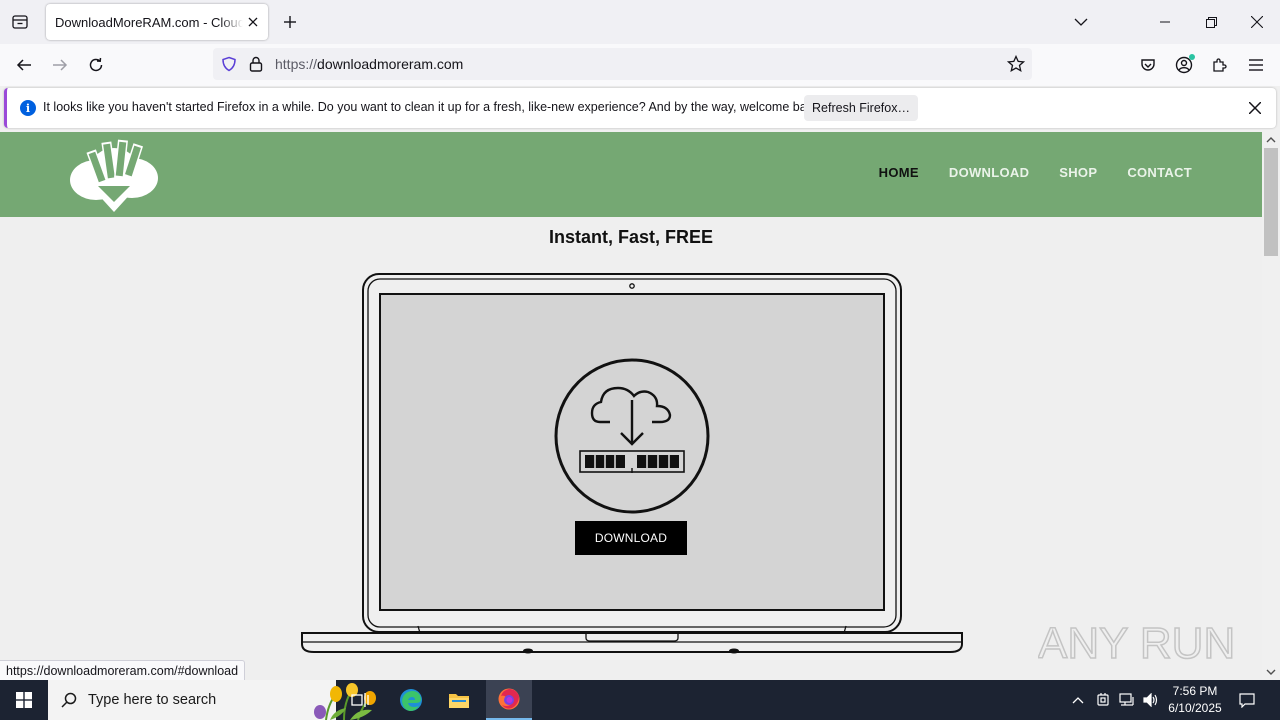 The image size is (1280, 720). I want to click on extensions-button, so click(1220, 65).